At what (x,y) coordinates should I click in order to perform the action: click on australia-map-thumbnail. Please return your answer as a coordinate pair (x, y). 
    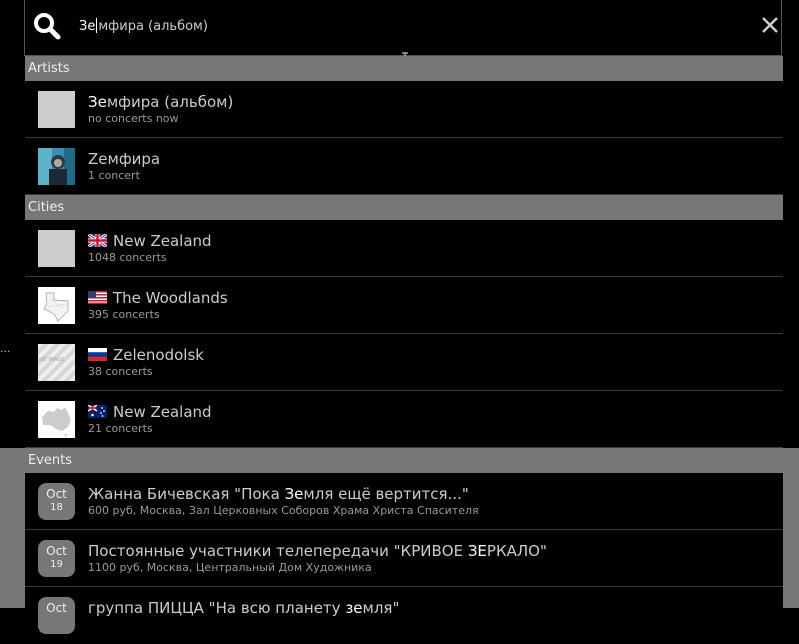
    Looking at the image, I should click on (56, 419).